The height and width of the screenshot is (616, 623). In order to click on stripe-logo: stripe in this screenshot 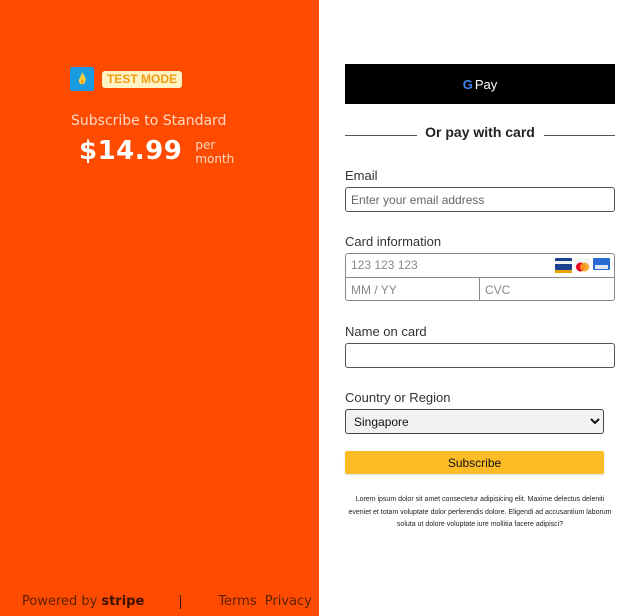, I will do `click(122, 601)`.